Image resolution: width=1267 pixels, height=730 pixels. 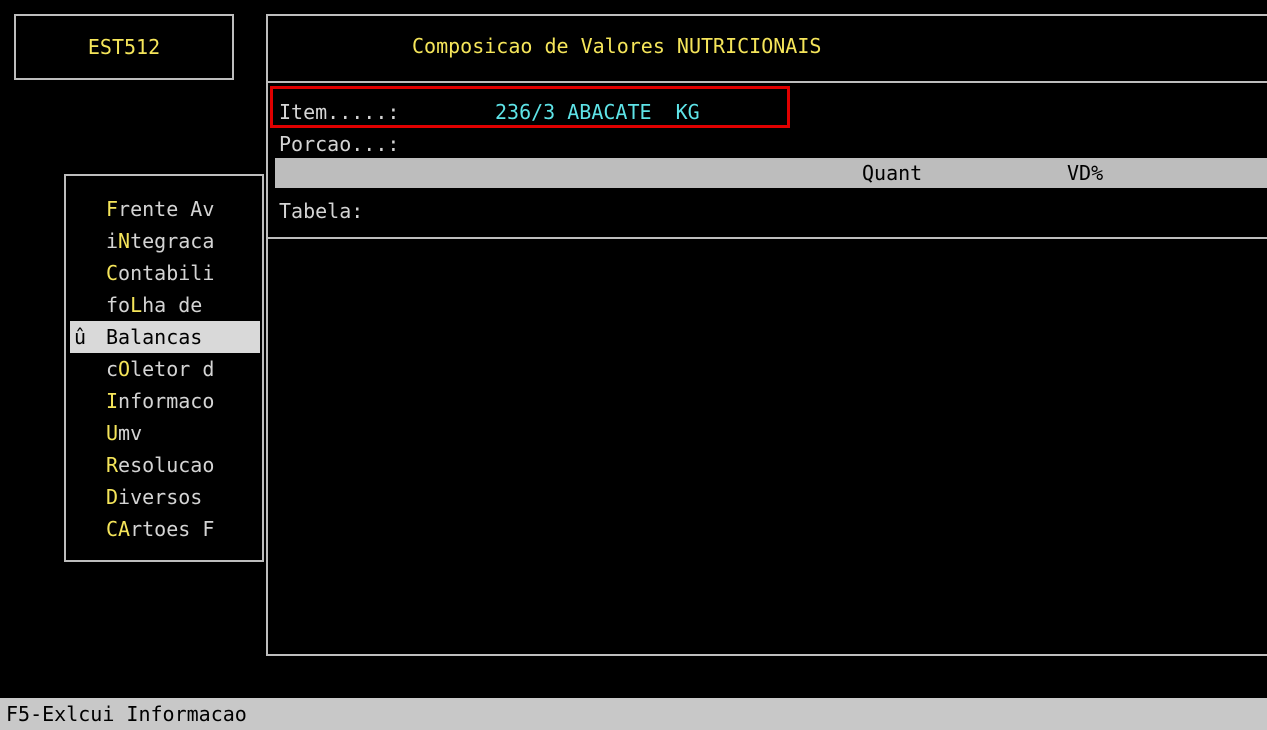 I want to click on menu-item: Frente Av, so click(x=165, y=209).